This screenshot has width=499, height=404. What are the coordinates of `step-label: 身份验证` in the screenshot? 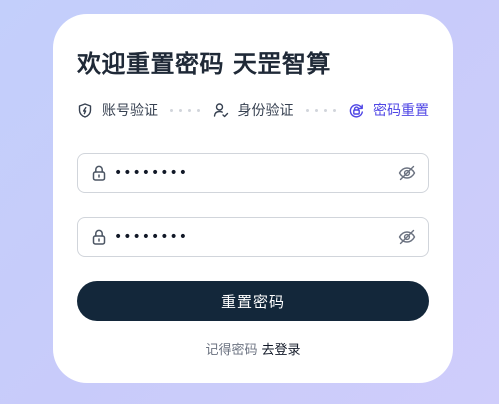 It's located at (265, 111).